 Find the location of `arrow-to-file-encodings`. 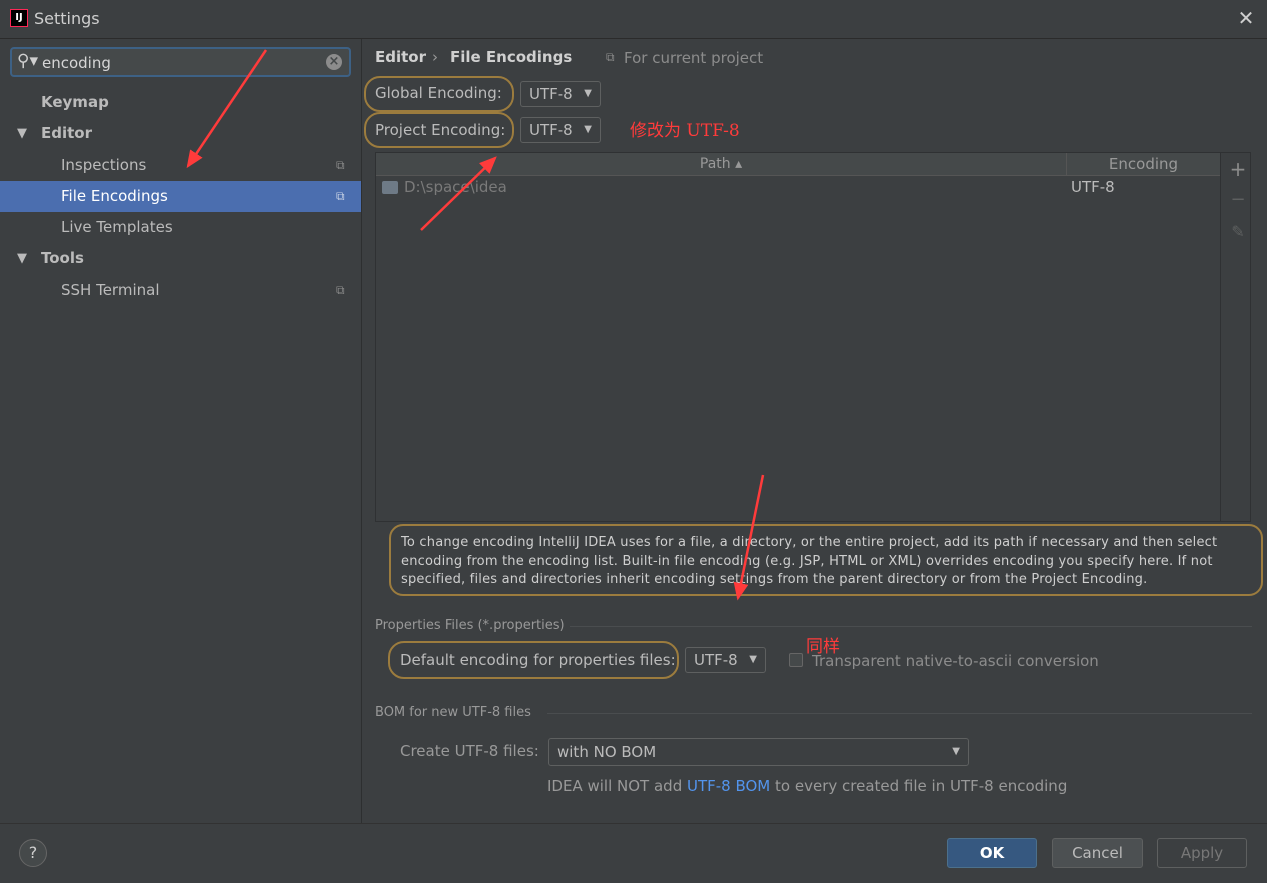

arrow-to-file-encodings is located at coordinates (227, 109).